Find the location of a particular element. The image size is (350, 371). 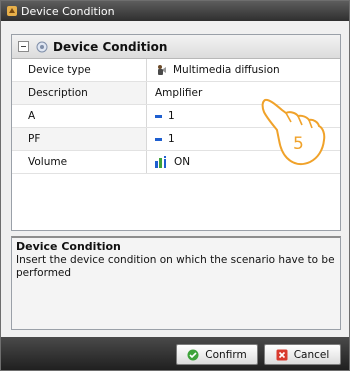

speaker-person-icon is located at coordinates (161, 70).